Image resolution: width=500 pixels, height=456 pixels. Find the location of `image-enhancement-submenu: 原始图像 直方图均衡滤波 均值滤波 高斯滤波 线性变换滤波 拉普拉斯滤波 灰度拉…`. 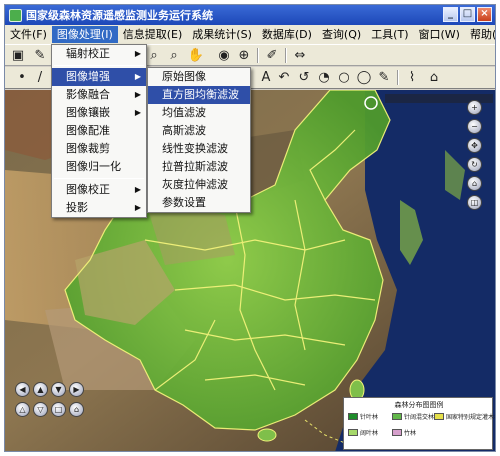

image-enhancement-submenu: 原始图像 直方图均衡滤波 均值滤波 高斯滤波 线性变换滤波 拉普拉斯滤波 灰度拉… is located at coordinates (199, 140).